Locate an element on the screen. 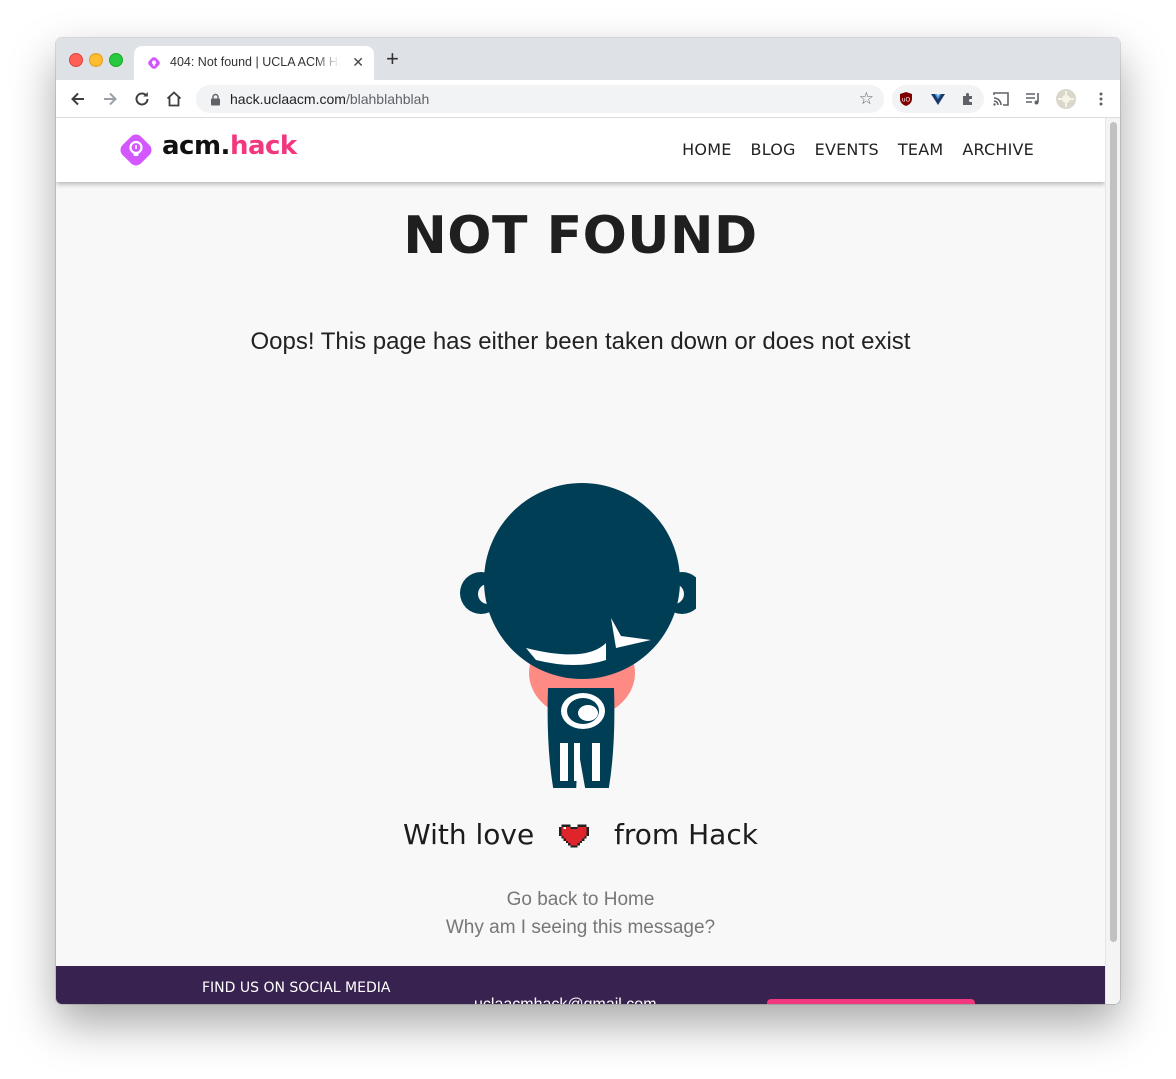 The height and width of the screenshot is (1079, 1176). go-home-link: Go back to Home is located at coordinates (580, 900).